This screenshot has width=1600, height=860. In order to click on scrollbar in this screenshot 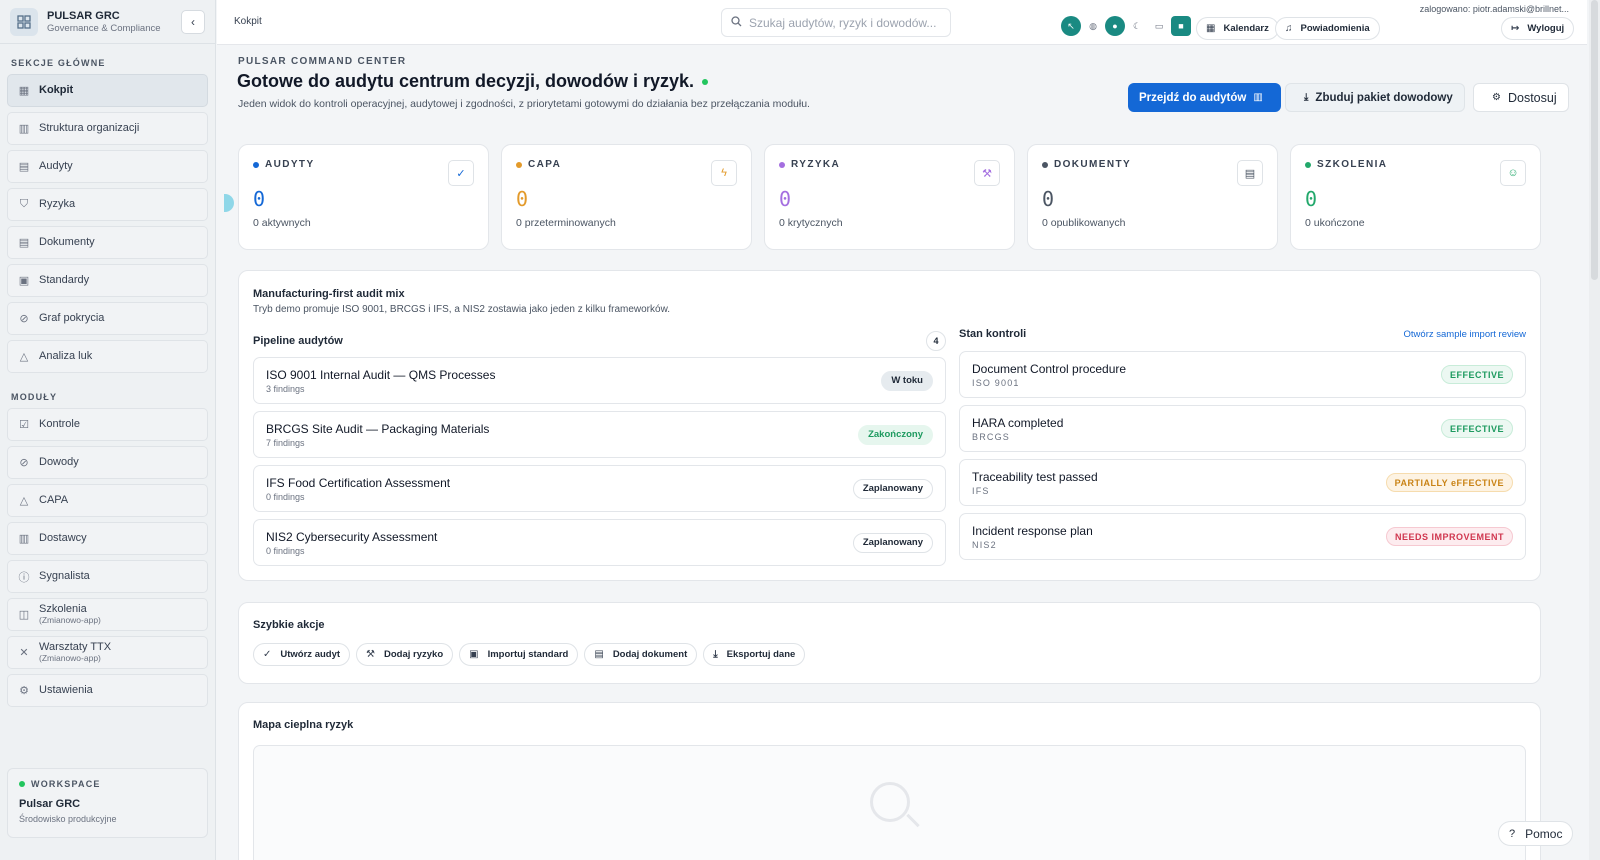, I will do `click(1594, 430)`.